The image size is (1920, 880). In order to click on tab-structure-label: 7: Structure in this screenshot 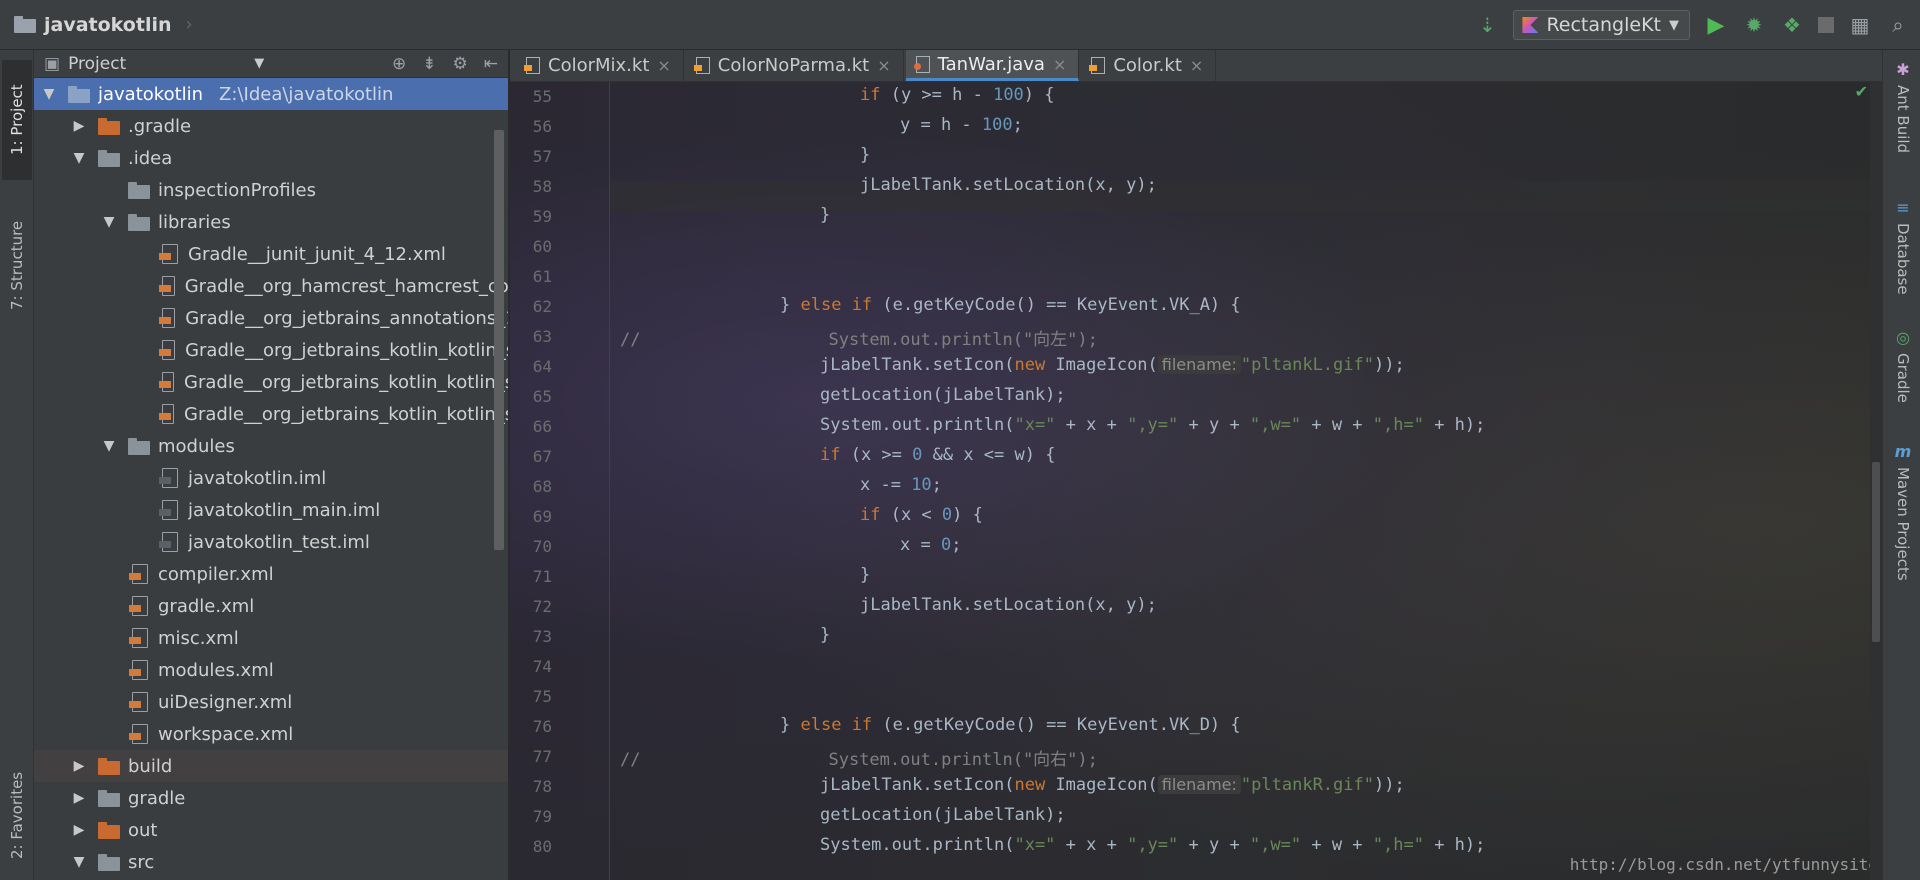, I will do `click(17, 265)`.